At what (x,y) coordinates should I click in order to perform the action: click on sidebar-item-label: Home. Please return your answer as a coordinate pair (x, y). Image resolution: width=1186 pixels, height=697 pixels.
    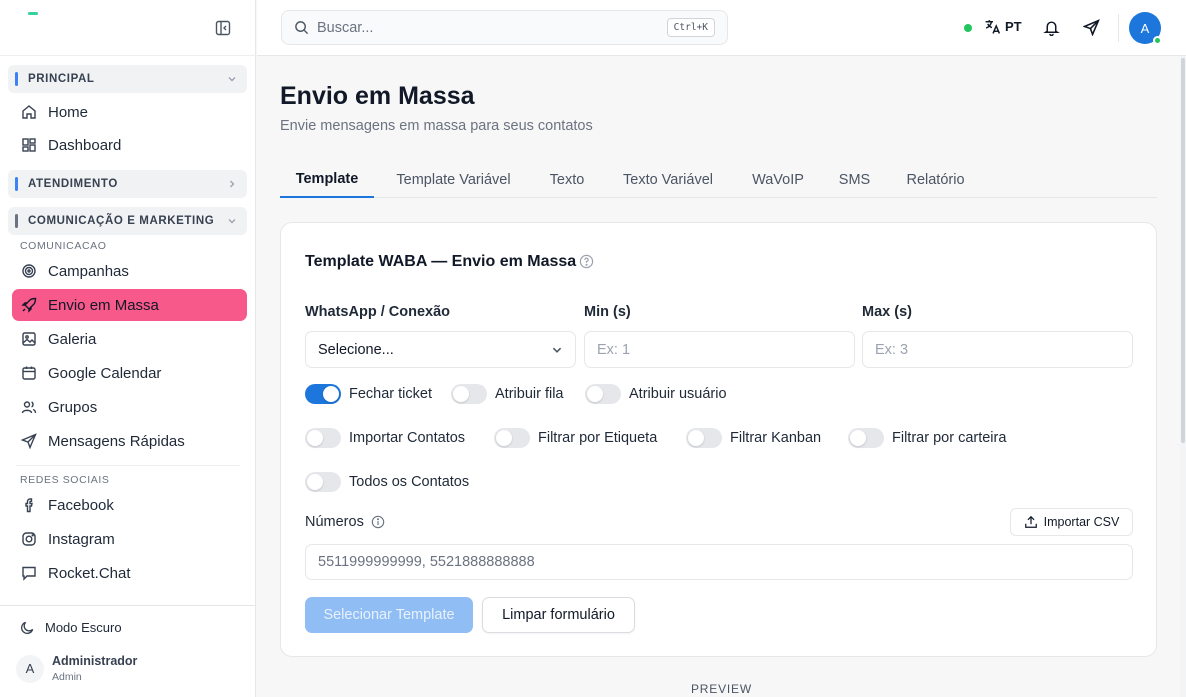
    Looking at the image, I should click on (68, 112).